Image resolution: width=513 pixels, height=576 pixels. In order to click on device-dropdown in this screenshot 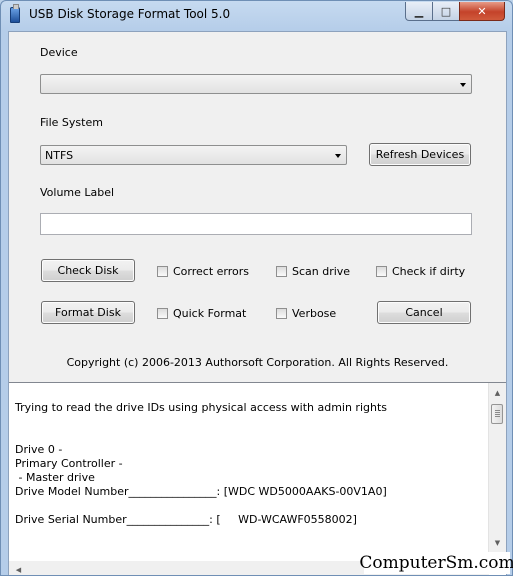, I will do `click(256, 84)`.